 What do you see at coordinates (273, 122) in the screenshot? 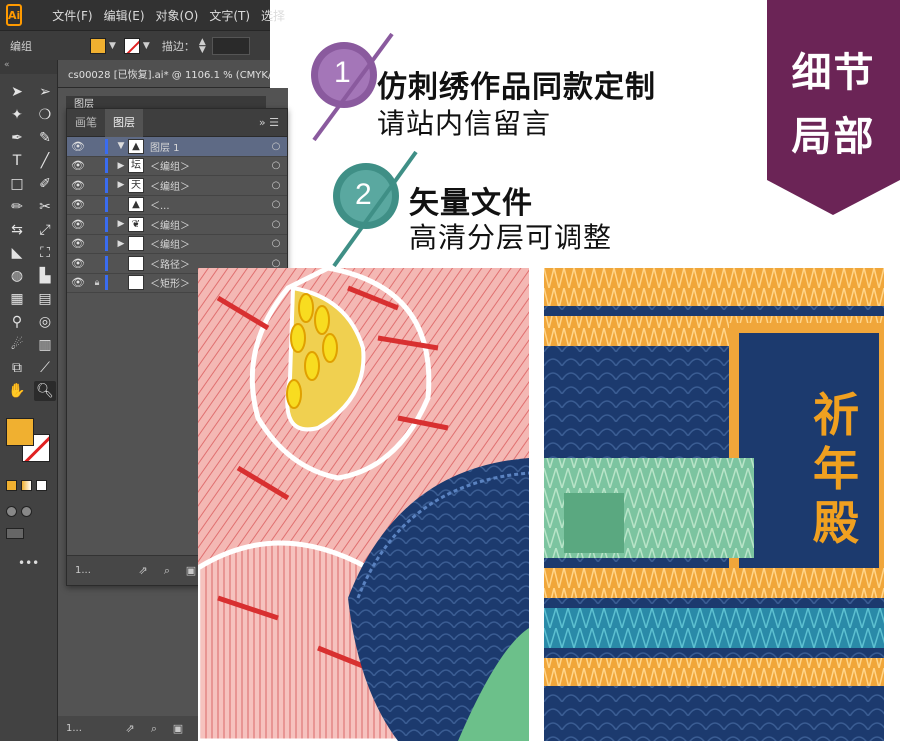
I see `panel-menu-icon: » ☰` at bounding box center [273, 122].